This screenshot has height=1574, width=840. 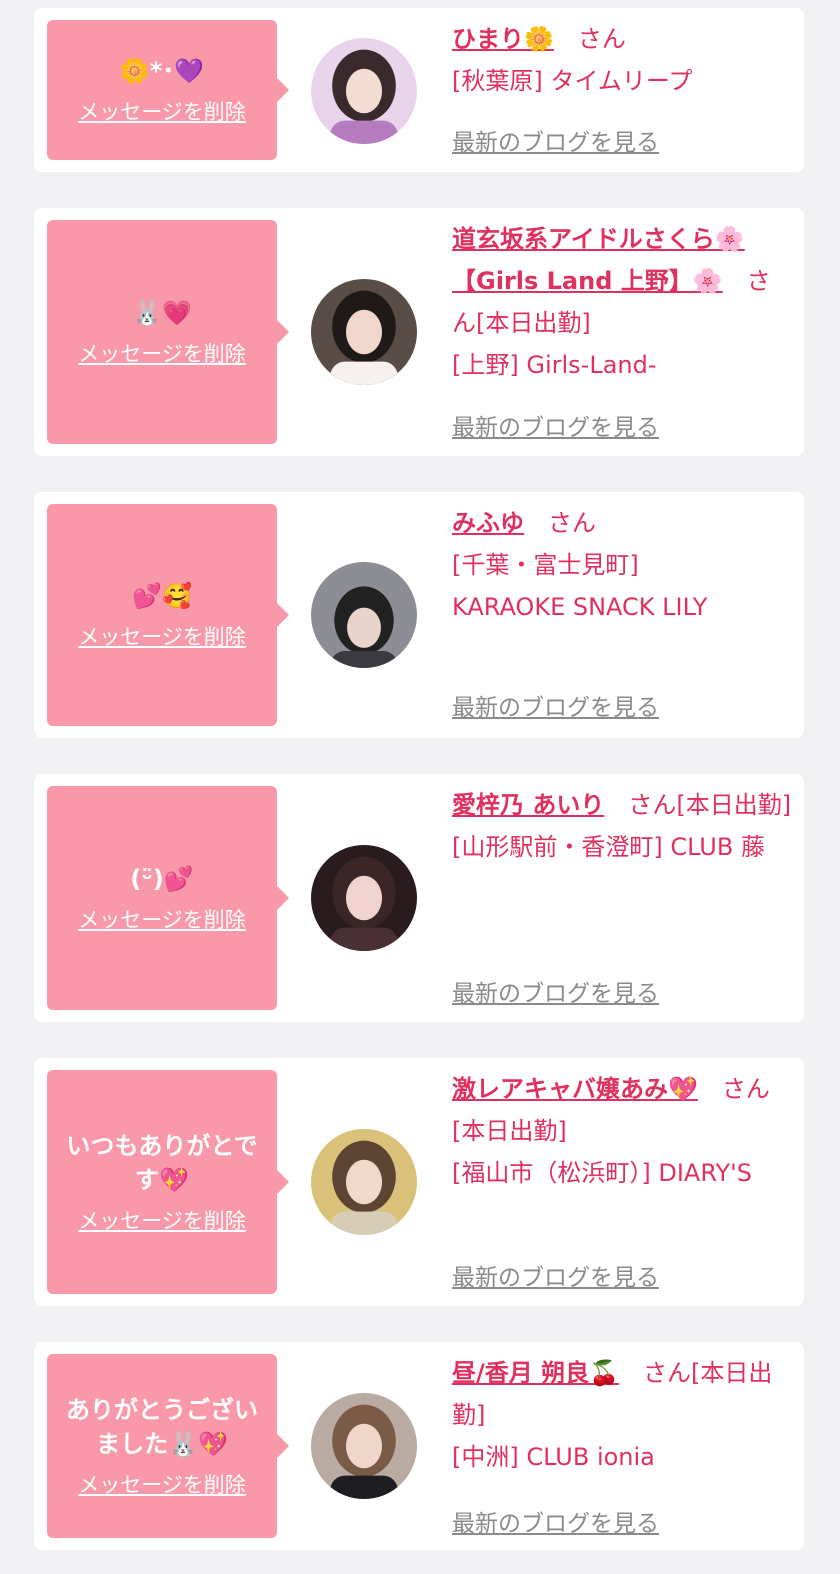 I want to click on message-text: 🌼*･💜, so click(x=162, y=71).